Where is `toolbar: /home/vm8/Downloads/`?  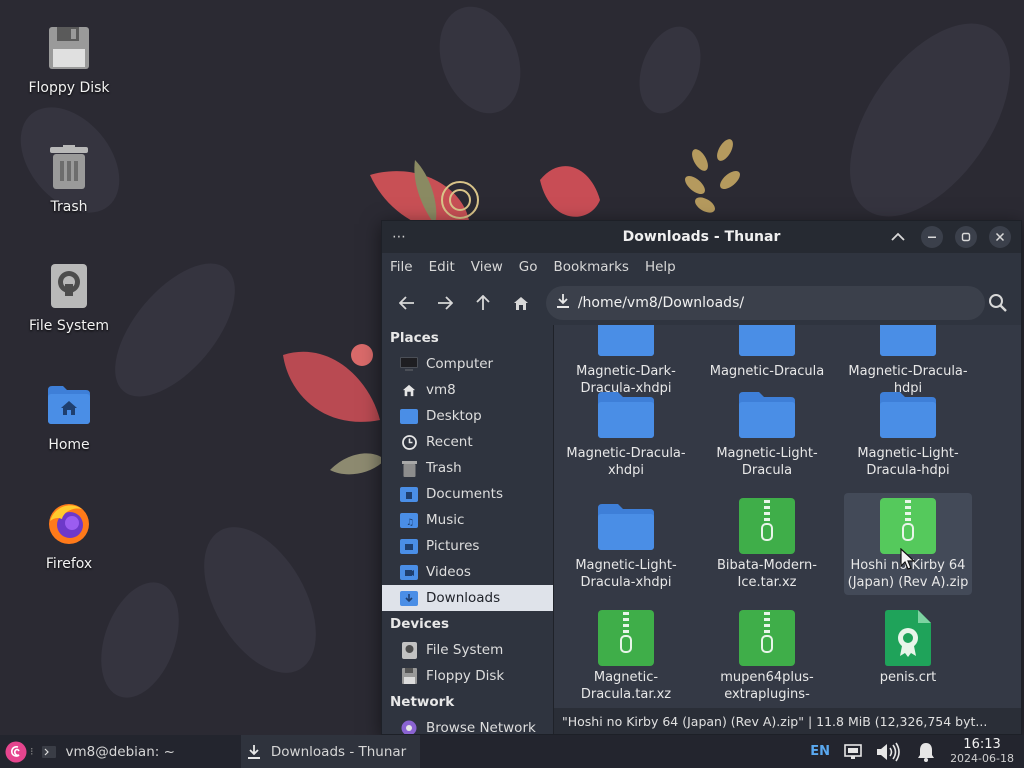
toolbar: /home/vm8/Downloads/ is located at coordinates (701, 303).